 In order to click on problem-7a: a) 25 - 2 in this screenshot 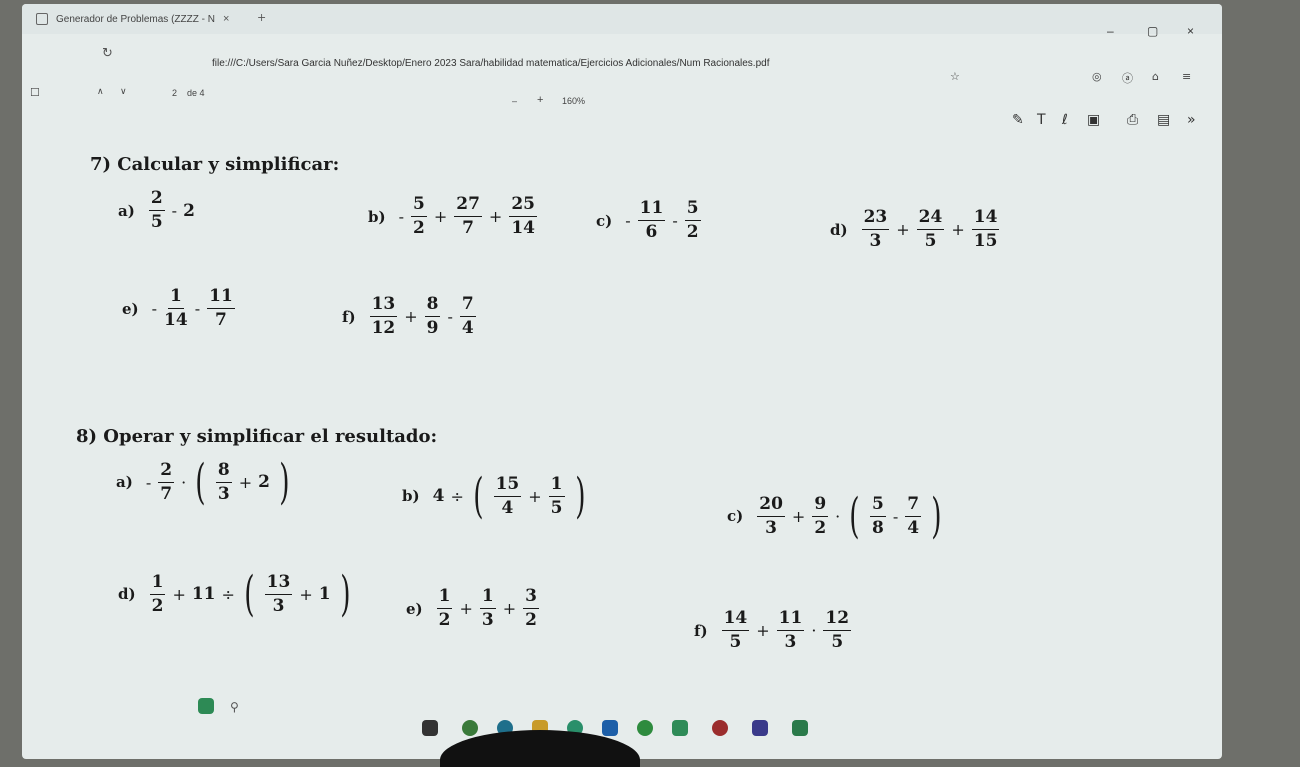, I will do `click(156, 210)`.